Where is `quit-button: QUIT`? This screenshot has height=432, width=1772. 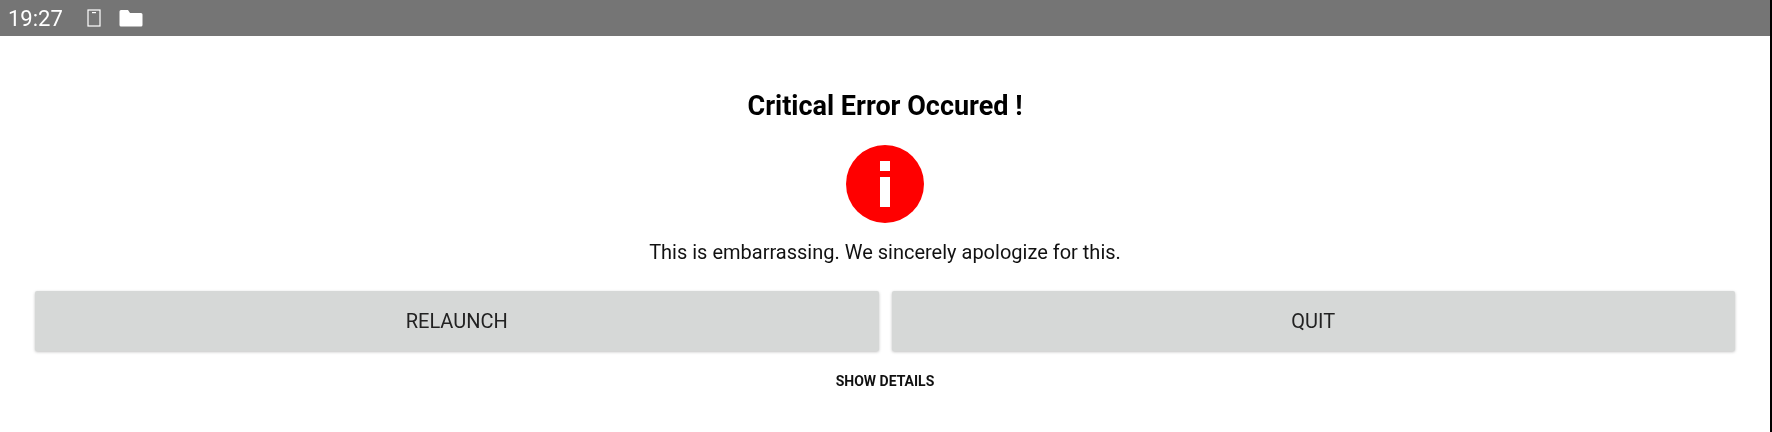
quit-button: QUIT is located at coordinates (1313, 321).